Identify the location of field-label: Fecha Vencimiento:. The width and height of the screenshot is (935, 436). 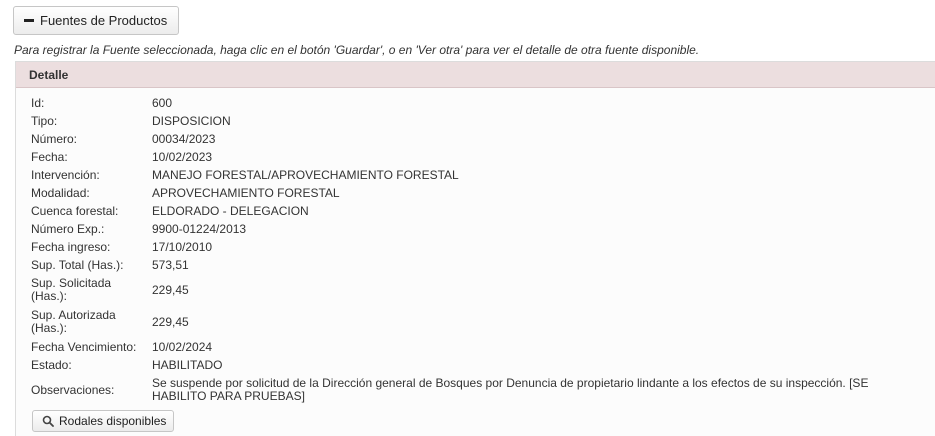
(84, 347).